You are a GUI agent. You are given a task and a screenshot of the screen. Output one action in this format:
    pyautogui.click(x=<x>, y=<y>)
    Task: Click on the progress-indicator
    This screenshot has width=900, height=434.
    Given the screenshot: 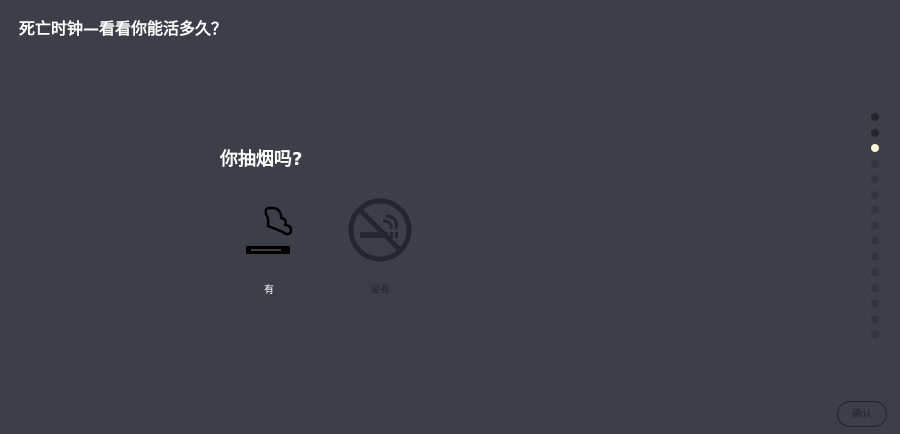 What is the action you would take?
    pyautogui.click(x=875, y=229)
    